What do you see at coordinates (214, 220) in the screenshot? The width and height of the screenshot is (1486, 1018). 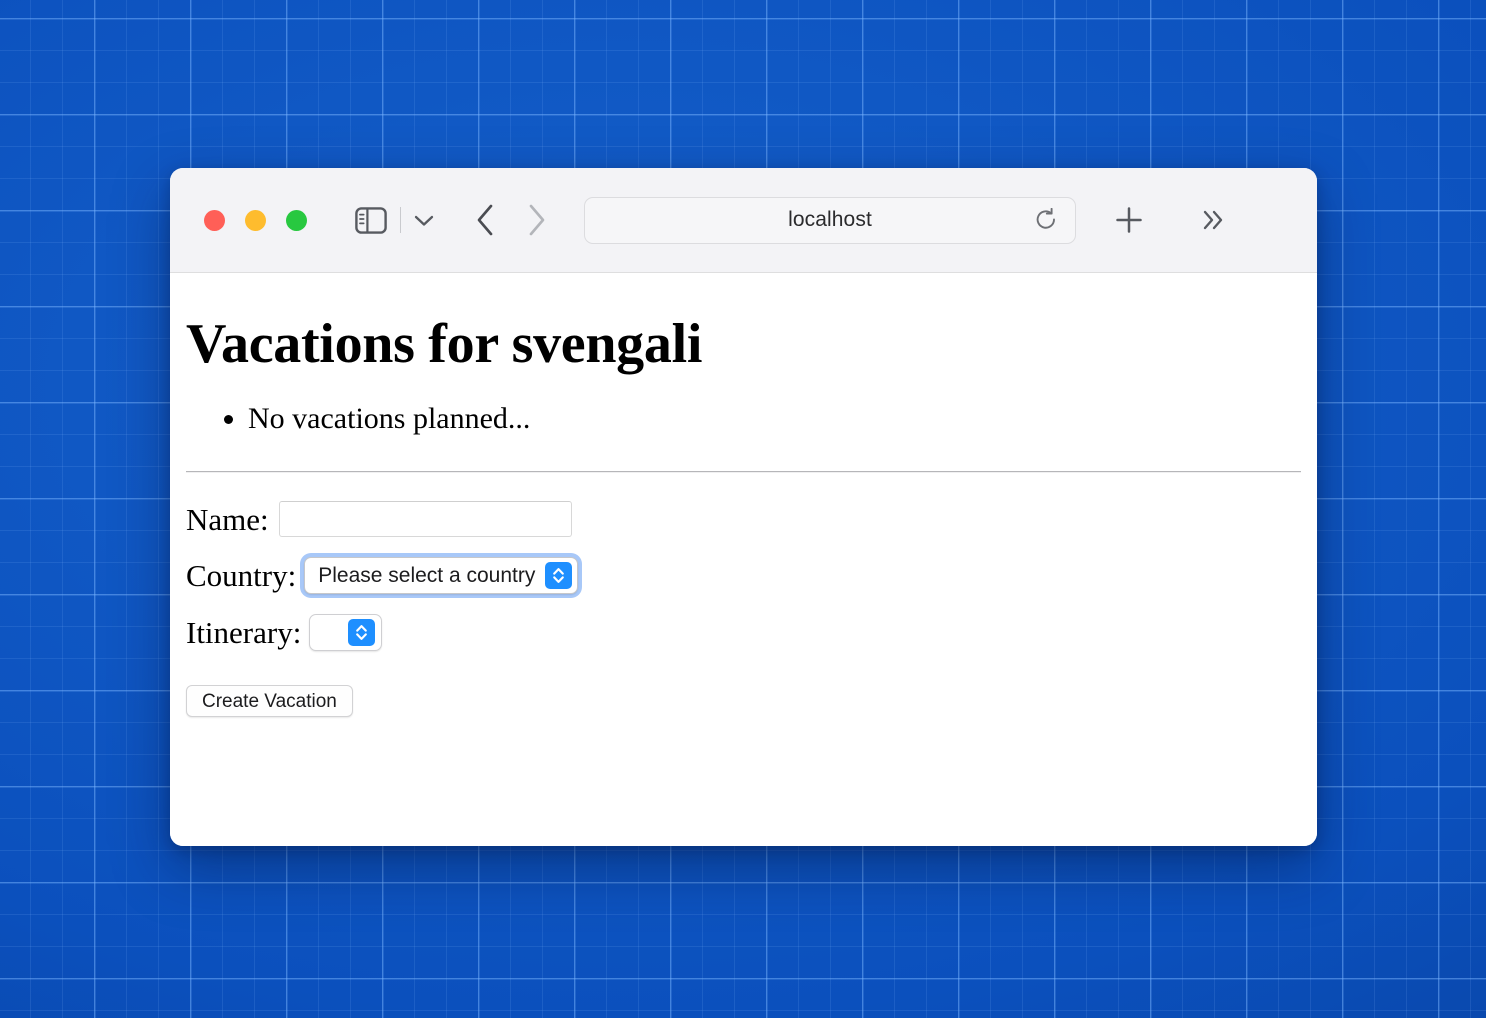 I see `close-window-button` at bounding box center [214, 220].